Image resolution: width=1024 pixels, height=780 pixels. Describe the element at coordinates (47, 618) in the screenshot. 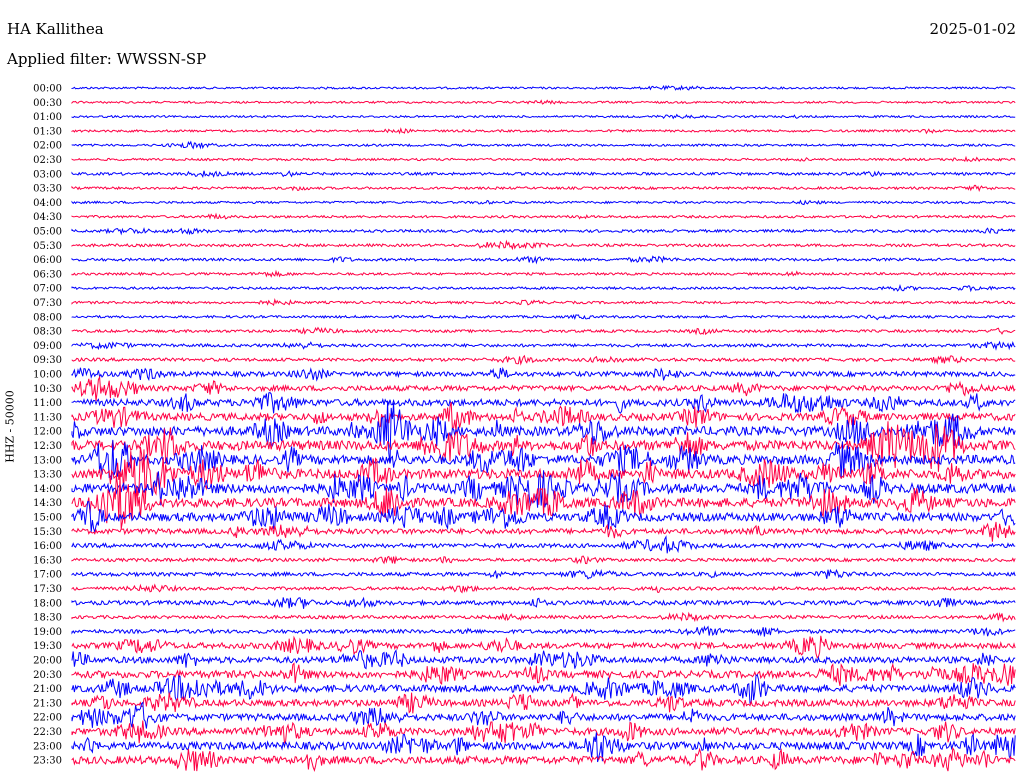

I see `tick-label: 18:30` at that location.